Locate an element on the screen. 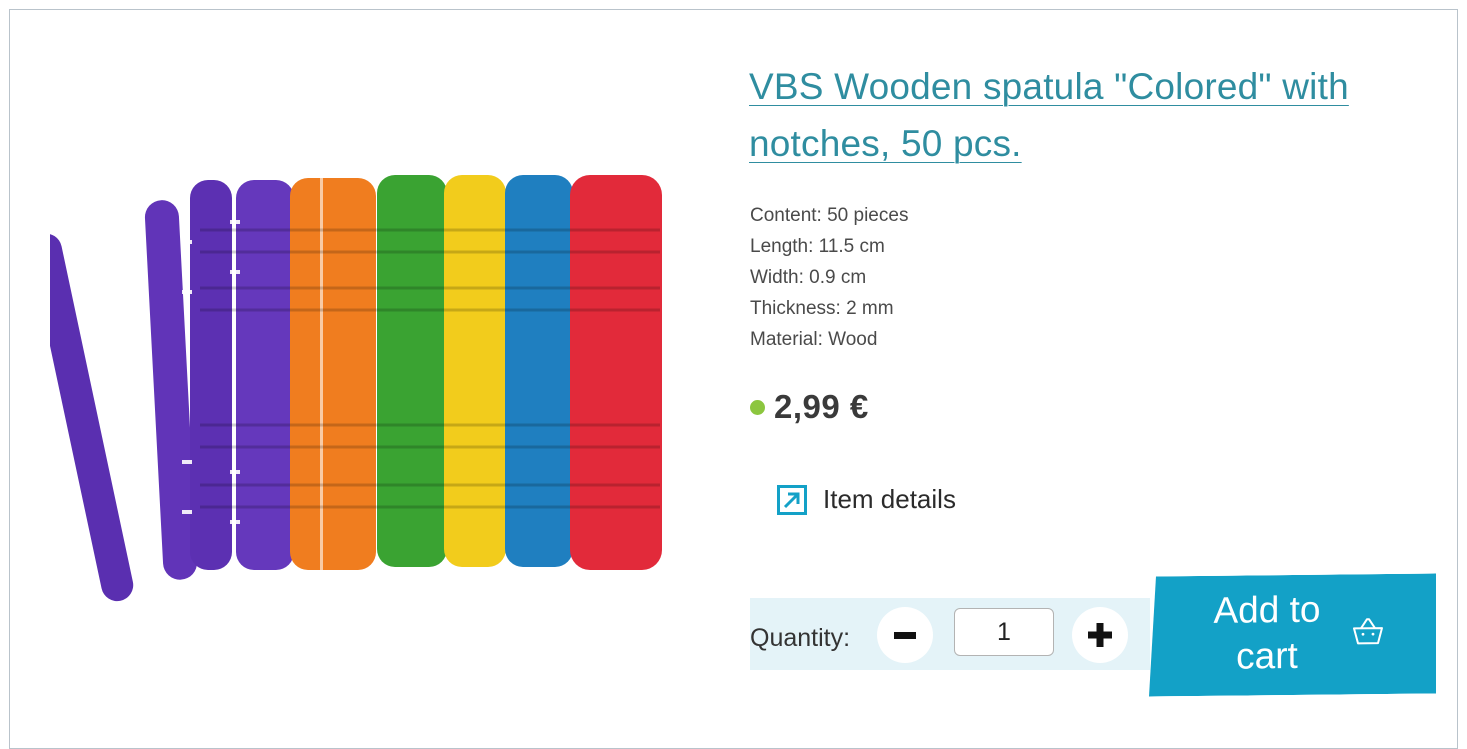 The image size is (1467, 749). quantity-label: Quantity: is located at coordinates (800, 638).